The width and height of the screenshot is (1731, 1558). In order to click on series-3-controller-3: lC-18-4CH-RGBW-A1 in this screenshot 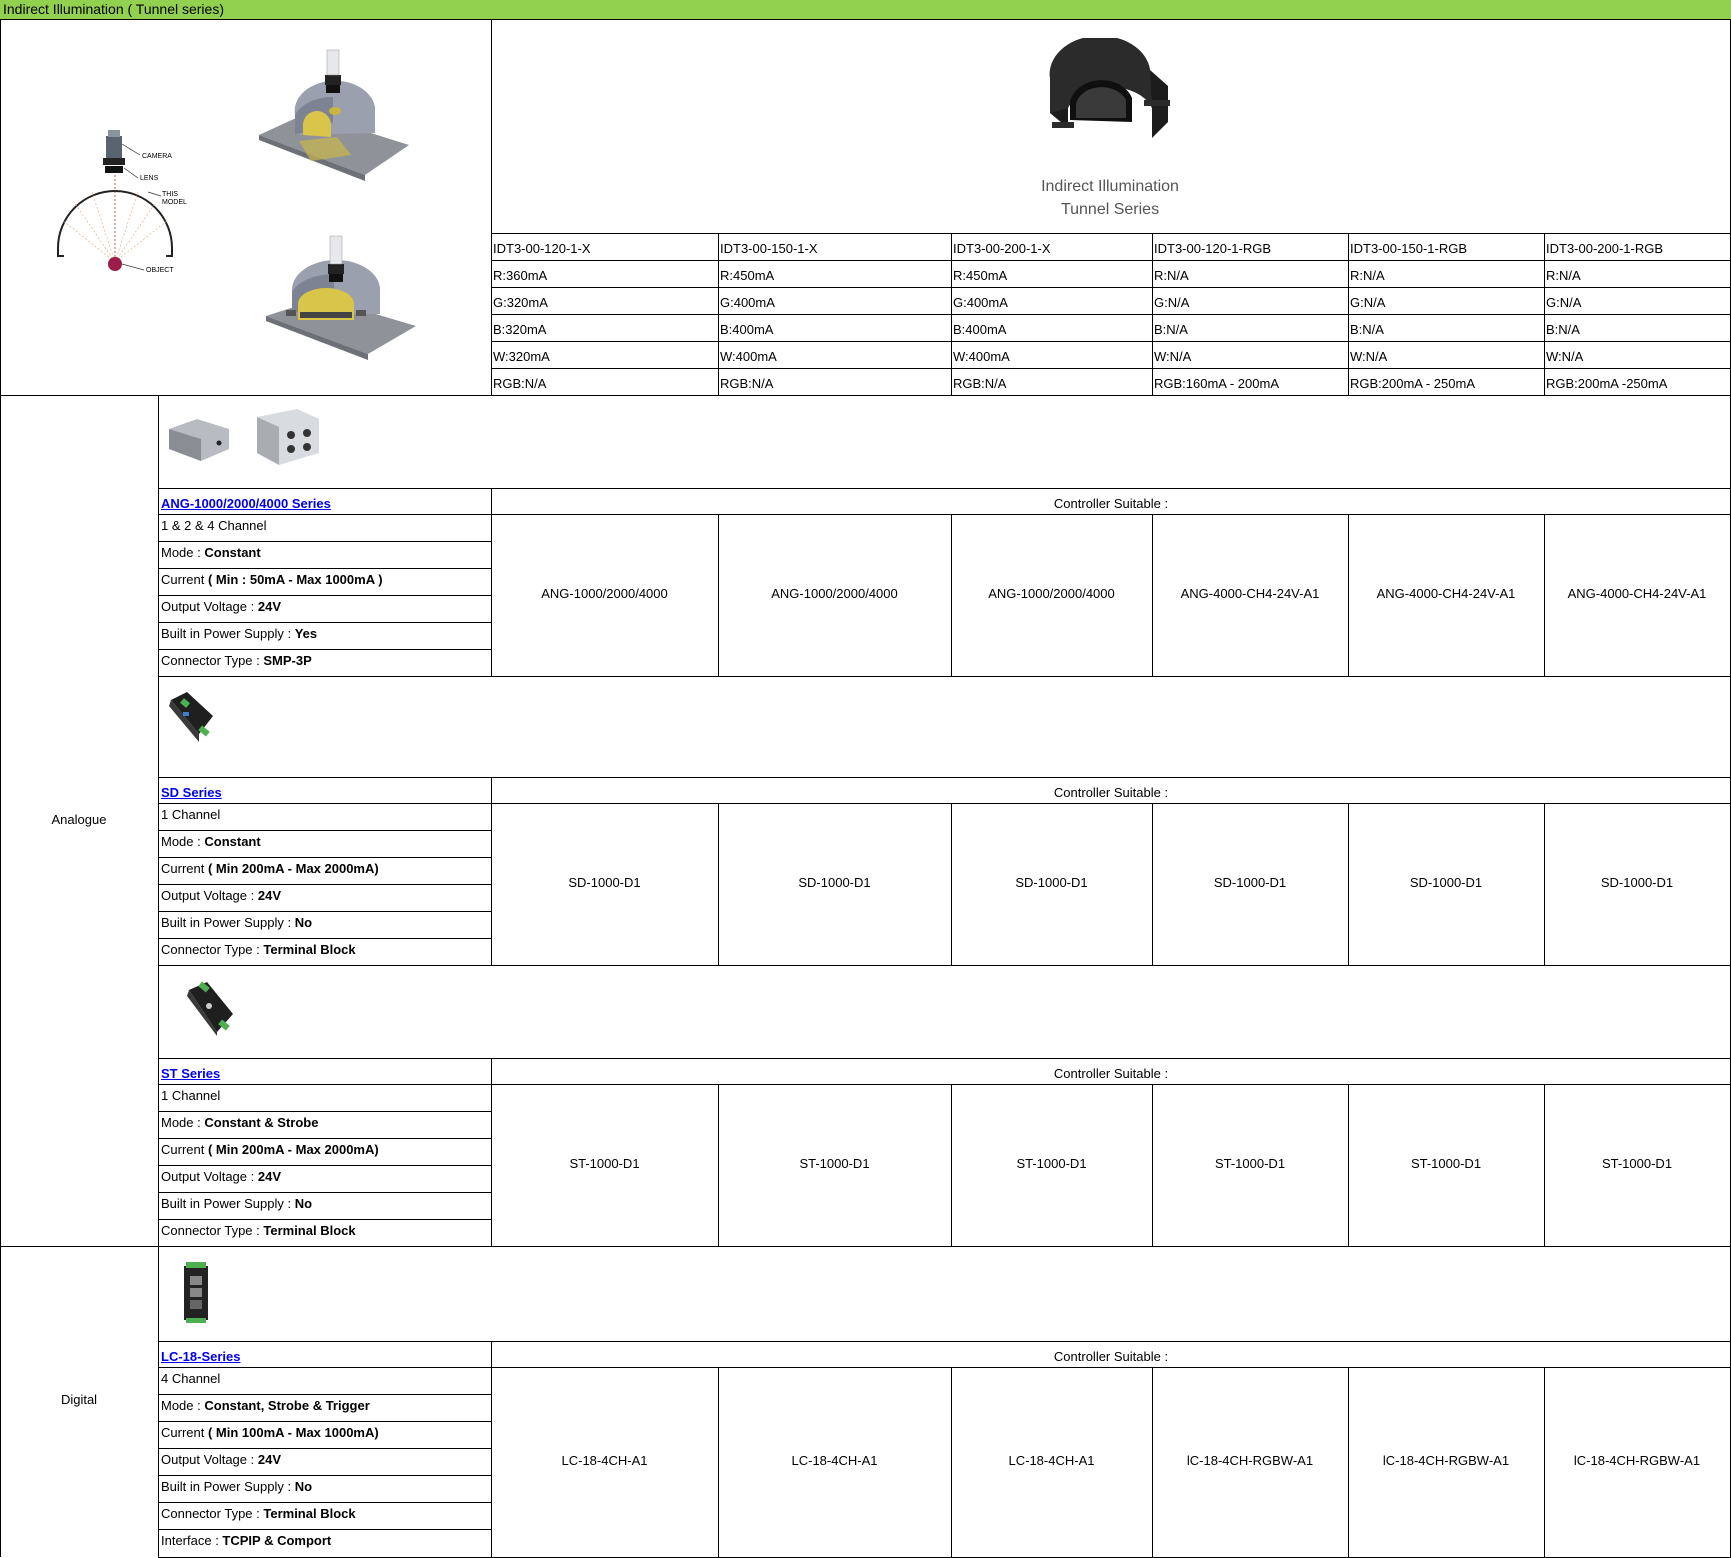, I will do `click(1250, 1461)`.